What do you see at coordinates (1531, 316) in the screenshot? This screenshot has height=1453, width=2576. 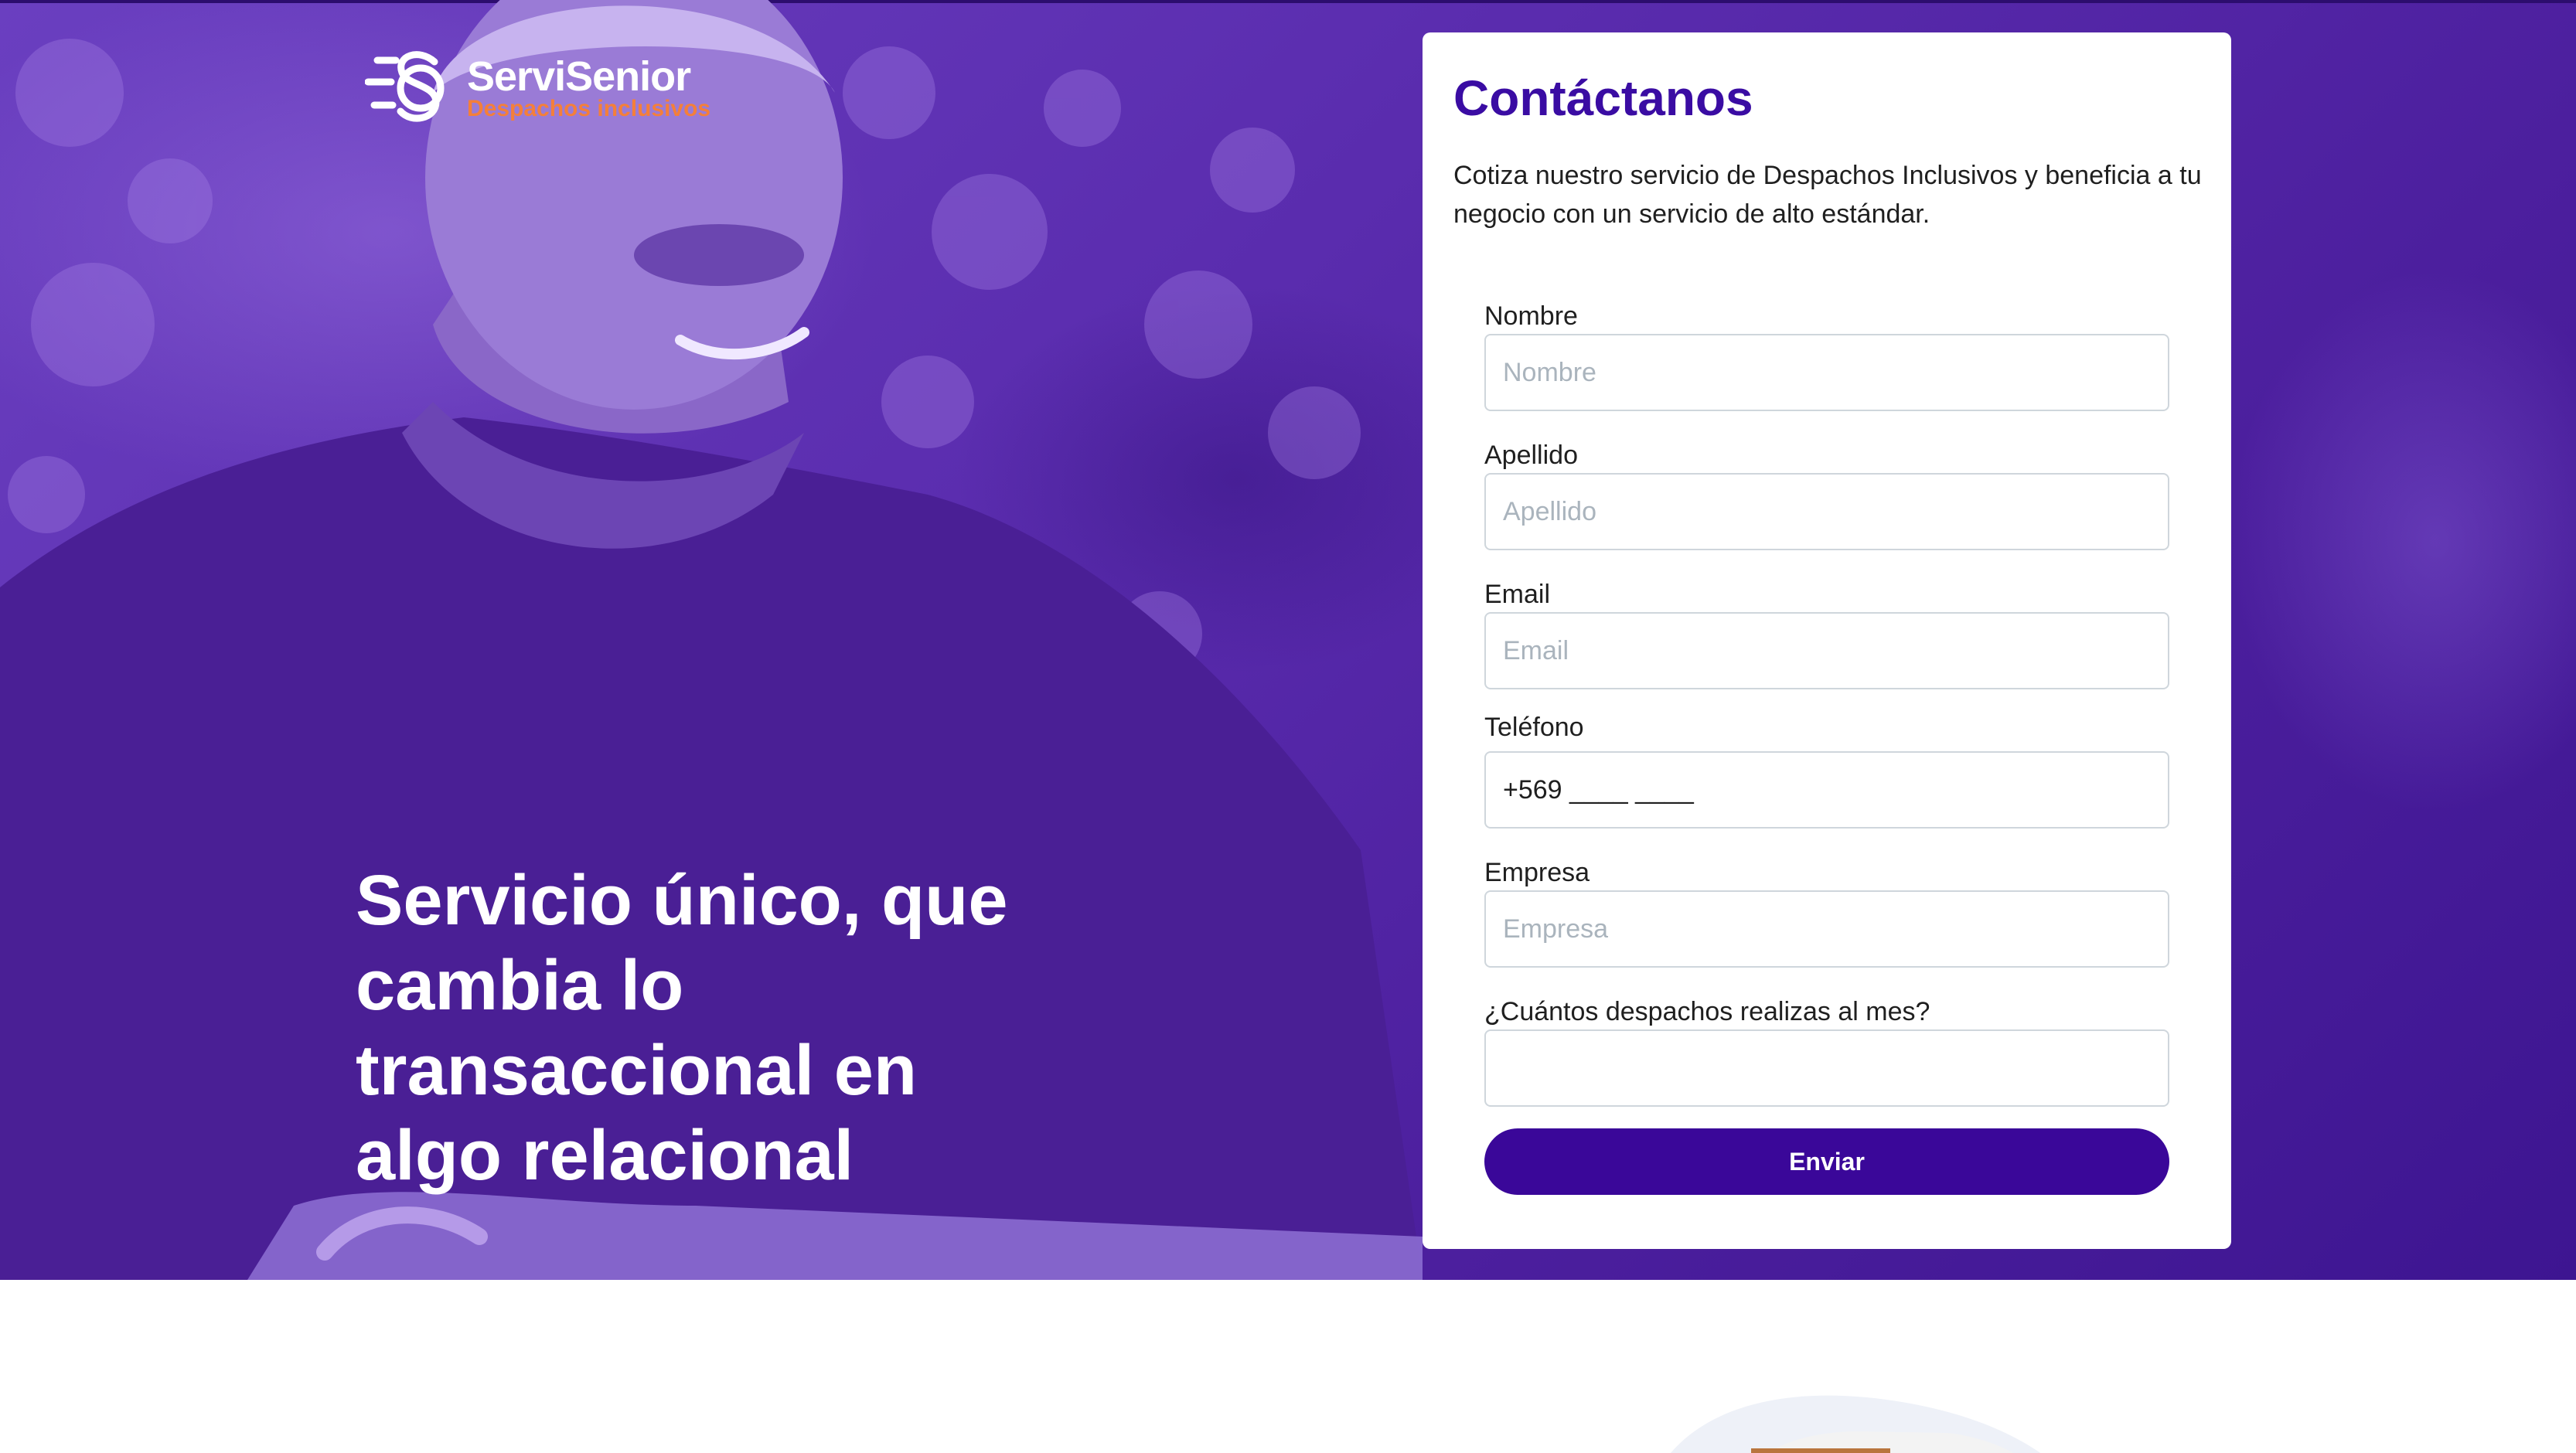 I see `nombre-label: Nombre` at bounding box center [1531, 316].